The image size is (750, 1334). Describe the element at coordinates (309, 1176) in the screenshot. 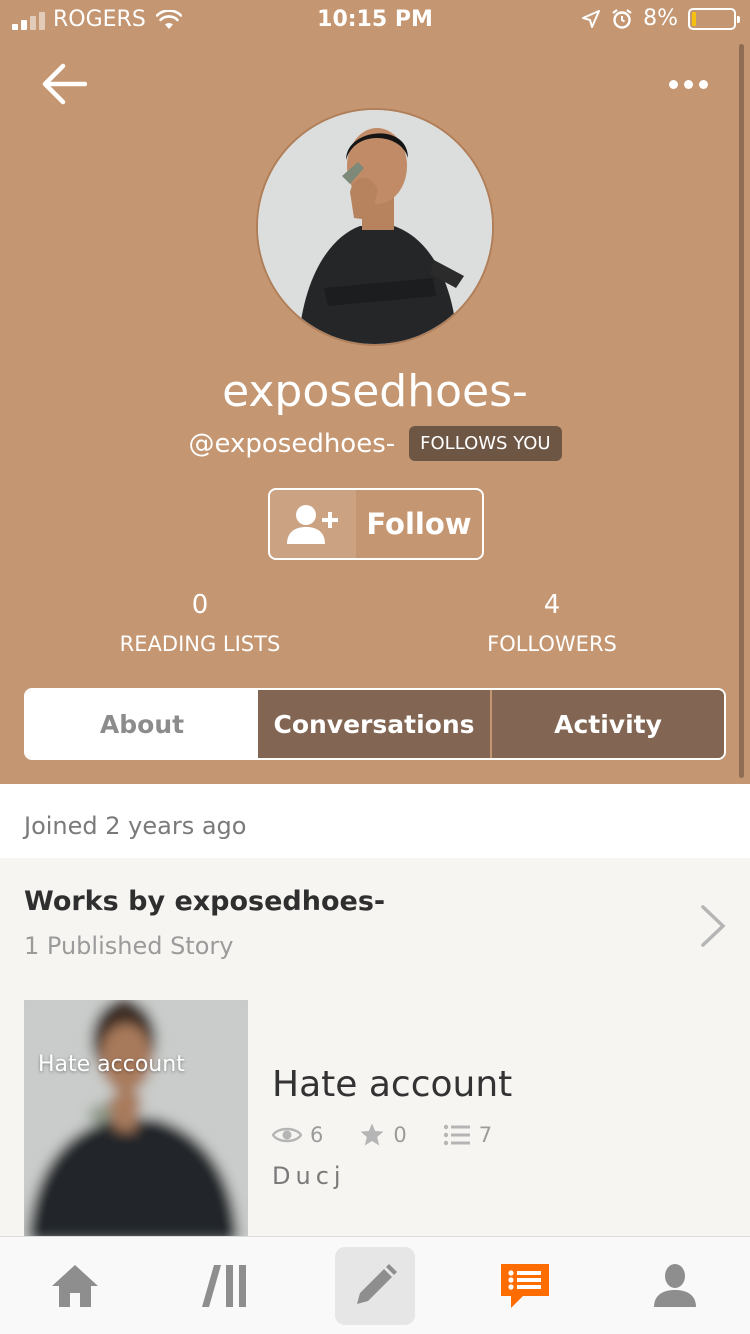

I see `story-description: Ducj` at that location.